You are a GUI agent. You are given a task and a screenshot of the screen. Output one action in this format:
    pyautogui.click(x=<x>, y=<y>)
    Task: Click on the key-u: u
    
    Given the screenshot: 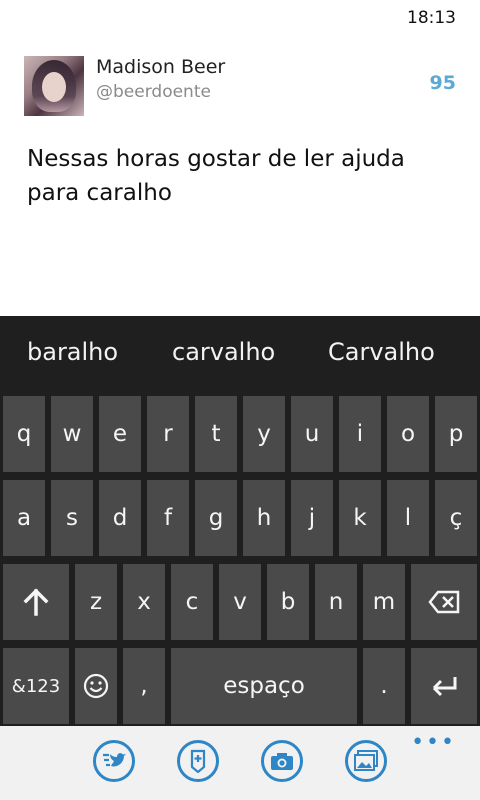 What is the action you would take?
    pyautogui.click(x=312, y=434)
    